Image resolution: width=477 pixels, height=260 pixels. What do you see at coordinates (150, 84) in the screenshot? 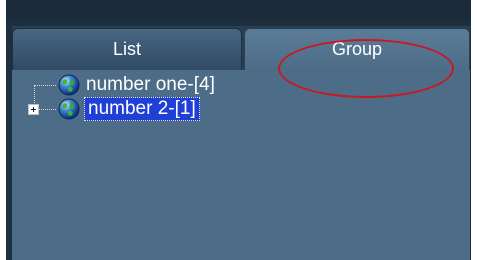
I see `tree-item-label: number one-[4]` at bounding box center [150, 84].